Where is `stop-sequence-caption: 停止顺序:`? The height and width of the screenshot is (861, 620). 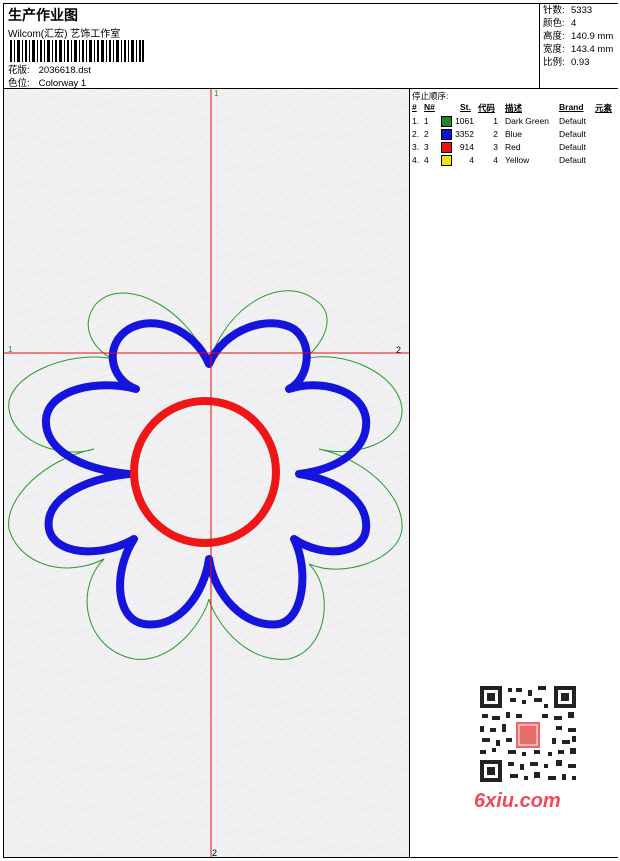
stop-sequence-caption: 停止顺序: is located at coordinates (430, 96).